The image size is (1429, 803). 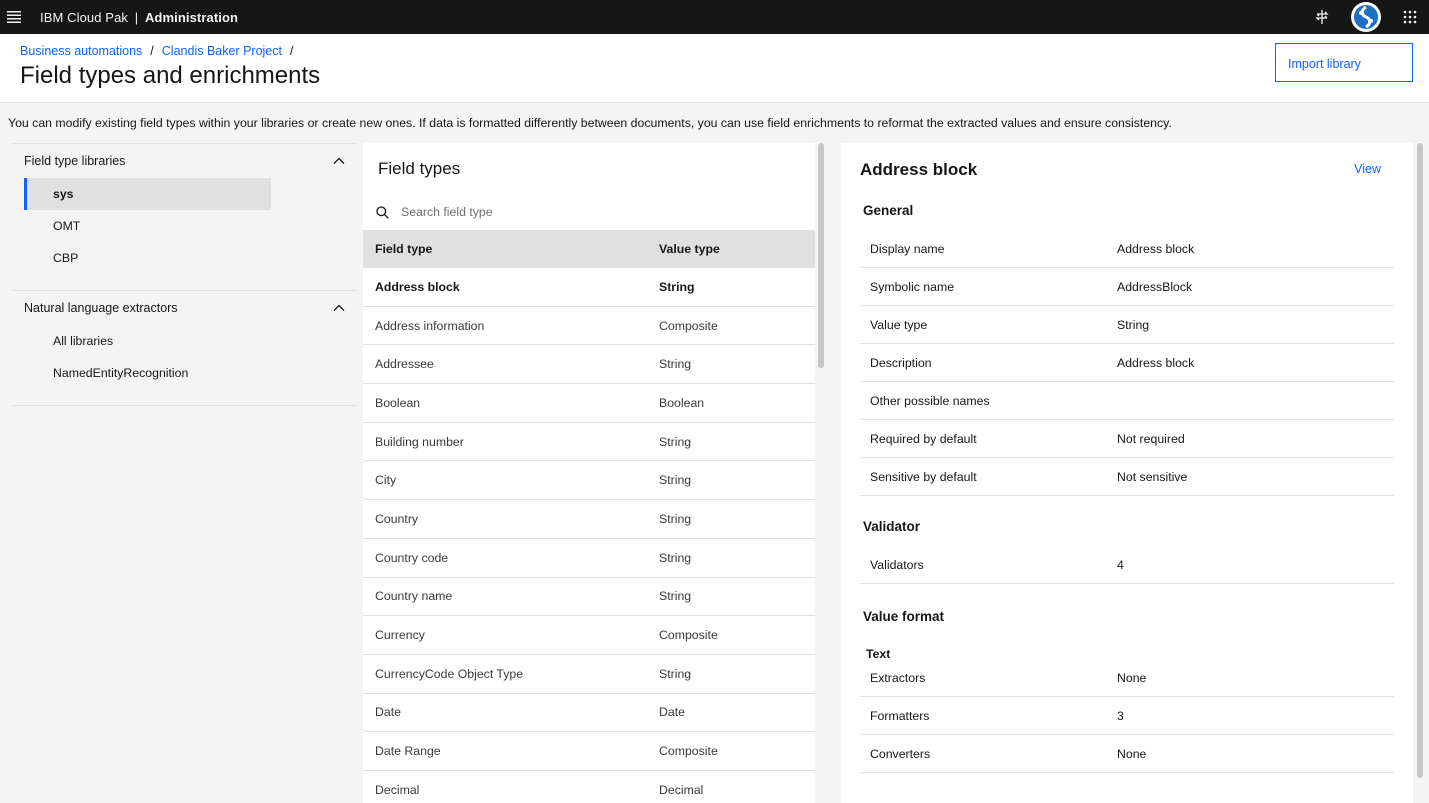 I want to click on table-row: Addressee String, so click(x=589, y=365).